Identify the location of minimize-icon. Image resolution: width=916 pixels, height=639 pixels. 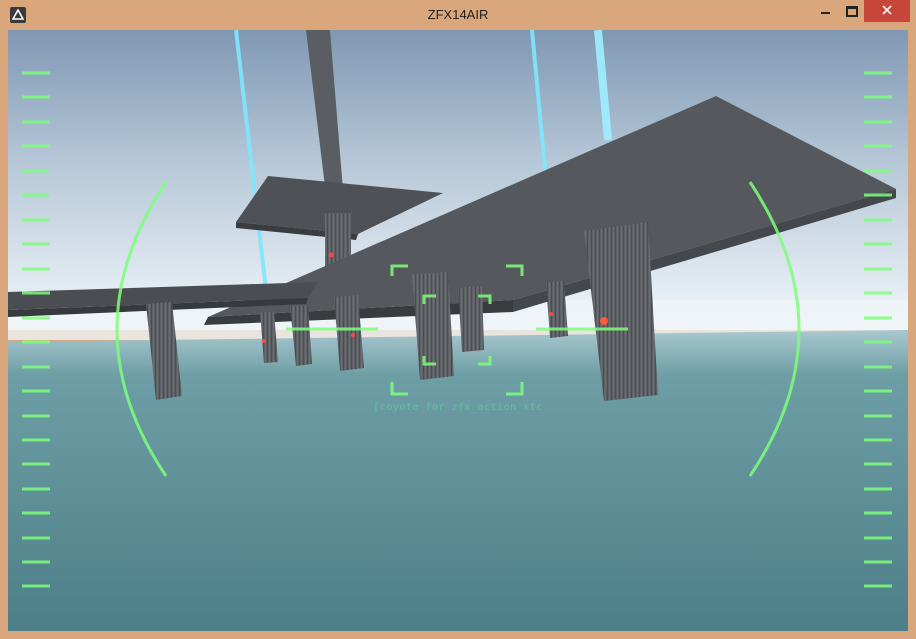
(825, 13).